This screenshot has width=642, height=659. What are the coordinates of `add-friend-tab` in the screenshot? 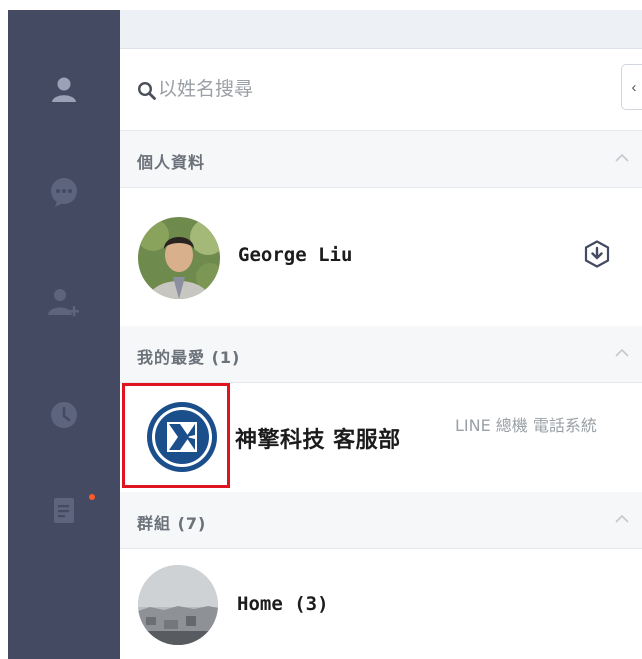 It's located at (64, 303).